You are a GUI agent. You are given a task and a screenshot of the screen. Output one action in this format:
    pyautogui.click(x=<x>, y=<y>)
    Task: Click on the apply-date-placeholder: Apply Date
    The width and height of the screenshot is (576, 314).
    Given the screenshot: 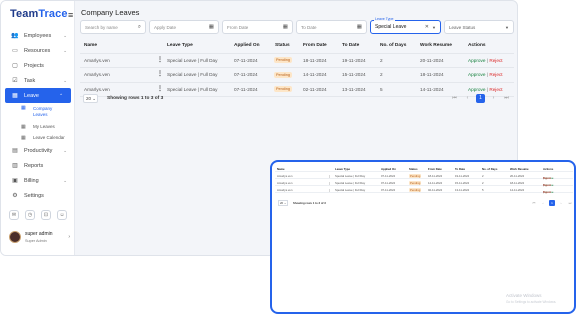 What is the action you would take?
    pyautogui.click(x=165, y=27)
    